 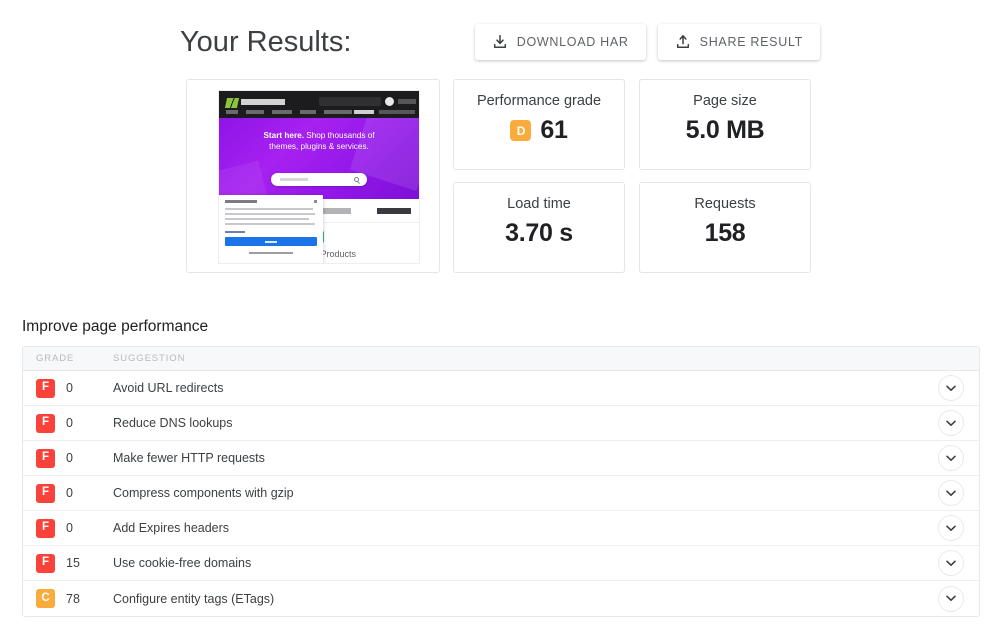 What do you see at coordinates (319, 146) in the screenshot?
I see `thumb-hero-title-line2: themes, plugins & services.` at bounding box center [319, 146].